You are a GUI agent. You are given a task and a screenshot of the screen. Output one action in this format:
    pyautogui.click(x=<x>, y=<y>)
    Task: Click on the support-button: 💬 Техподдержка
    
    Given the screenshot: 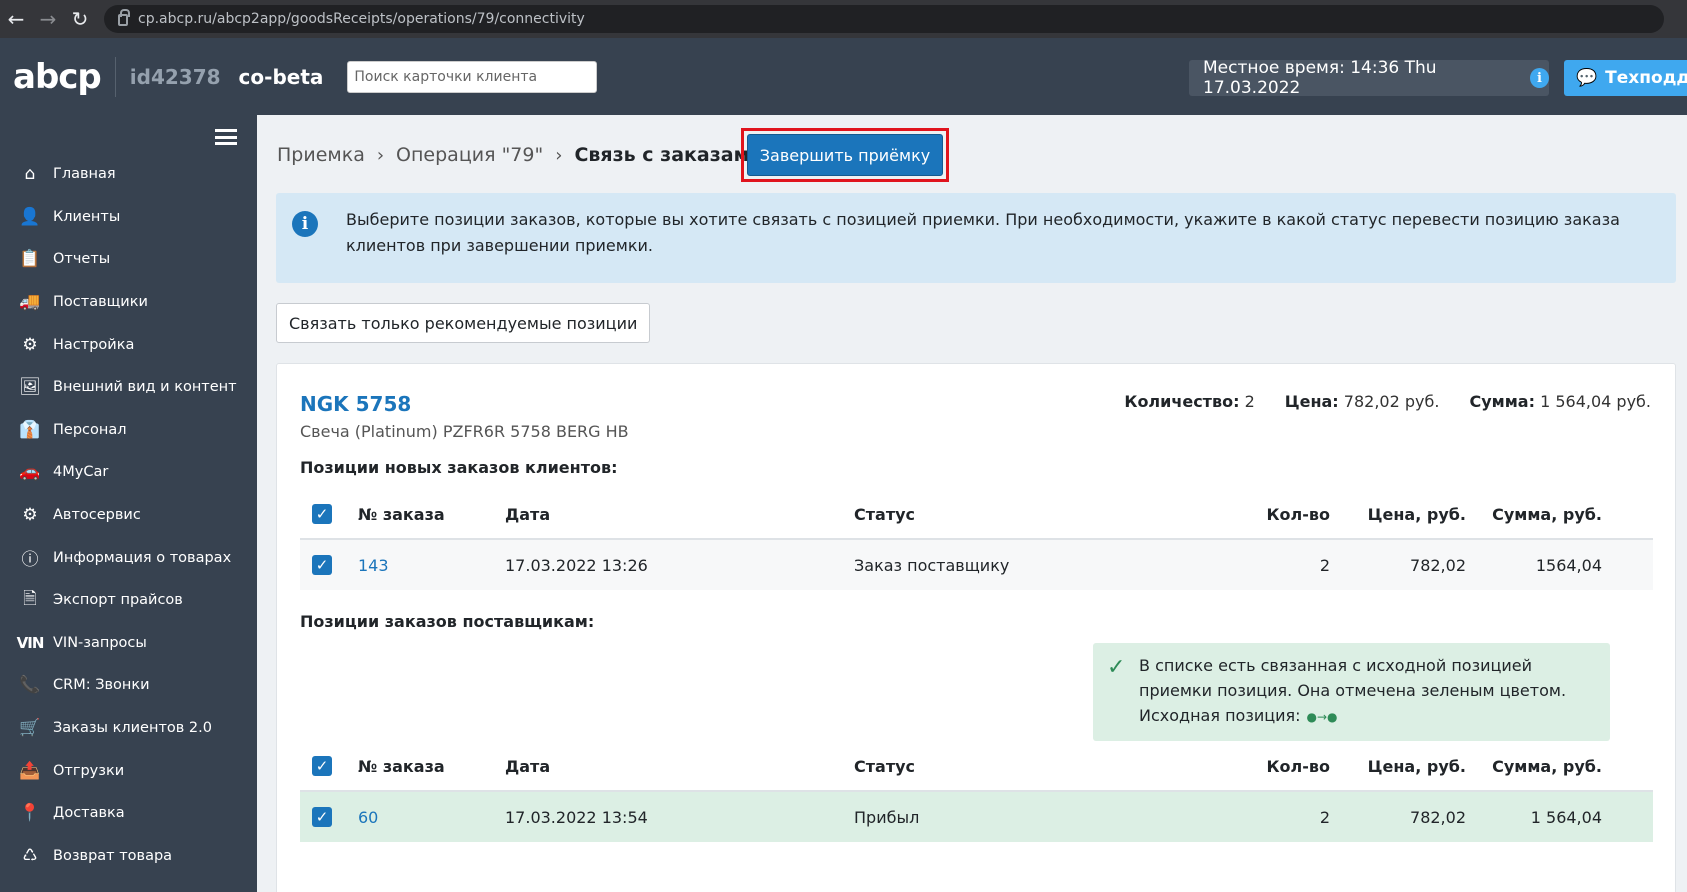 What is the action you would take?
    pyautogui.click(x=1625, y=78)
    